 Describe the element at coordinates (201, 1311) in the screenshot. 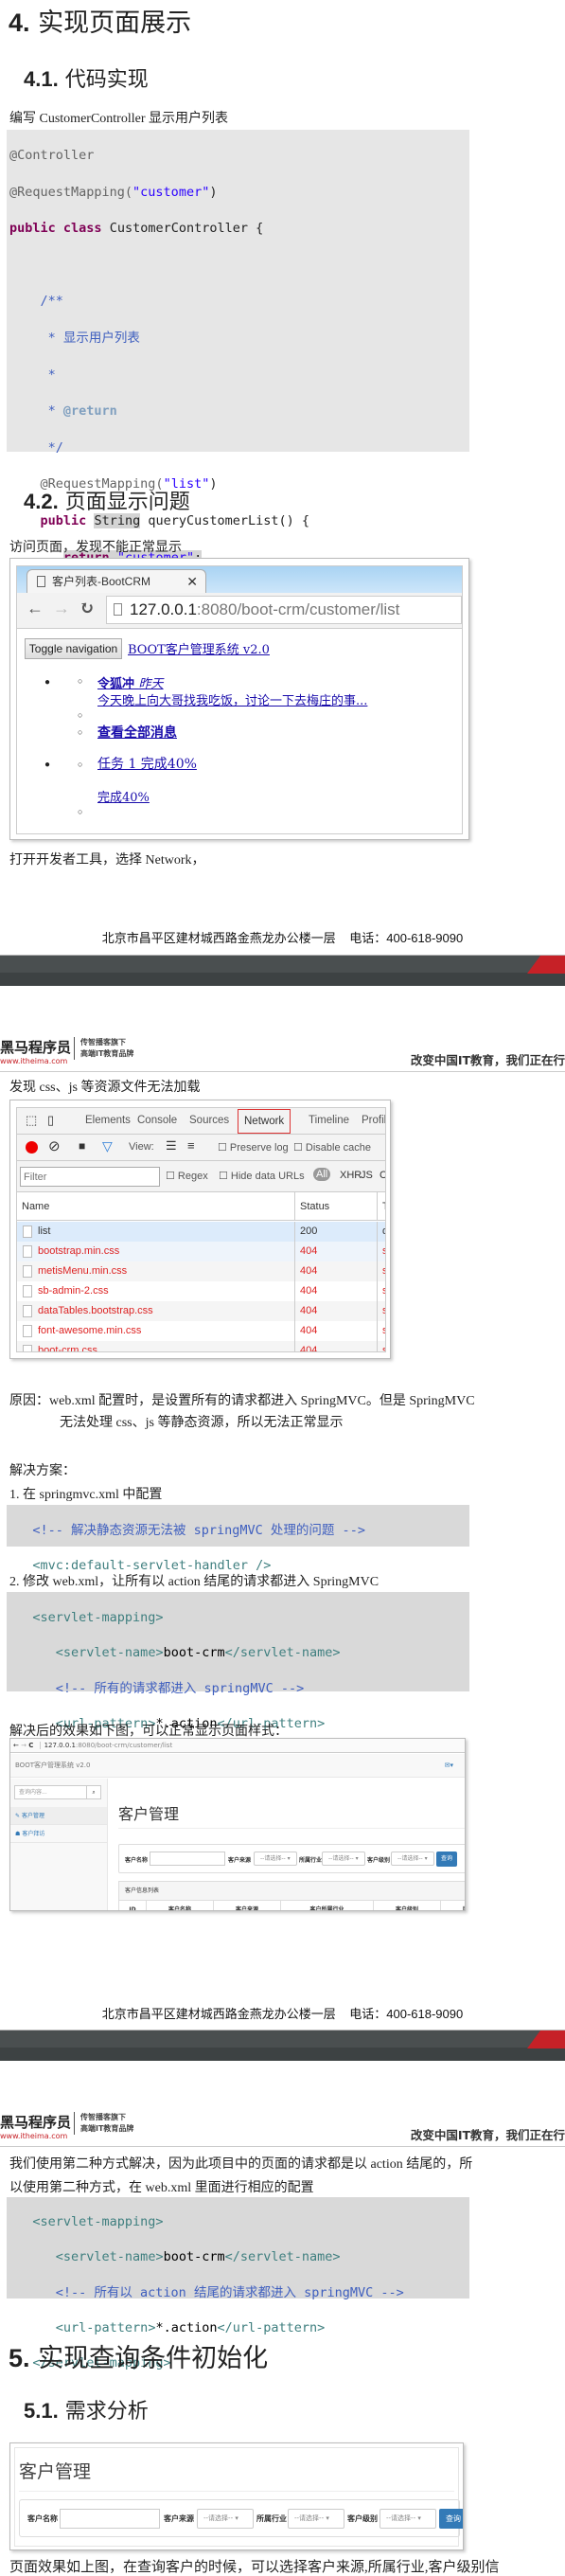

I see `network-row: dataTables.bootstrap.css404stylesheet` at that location.